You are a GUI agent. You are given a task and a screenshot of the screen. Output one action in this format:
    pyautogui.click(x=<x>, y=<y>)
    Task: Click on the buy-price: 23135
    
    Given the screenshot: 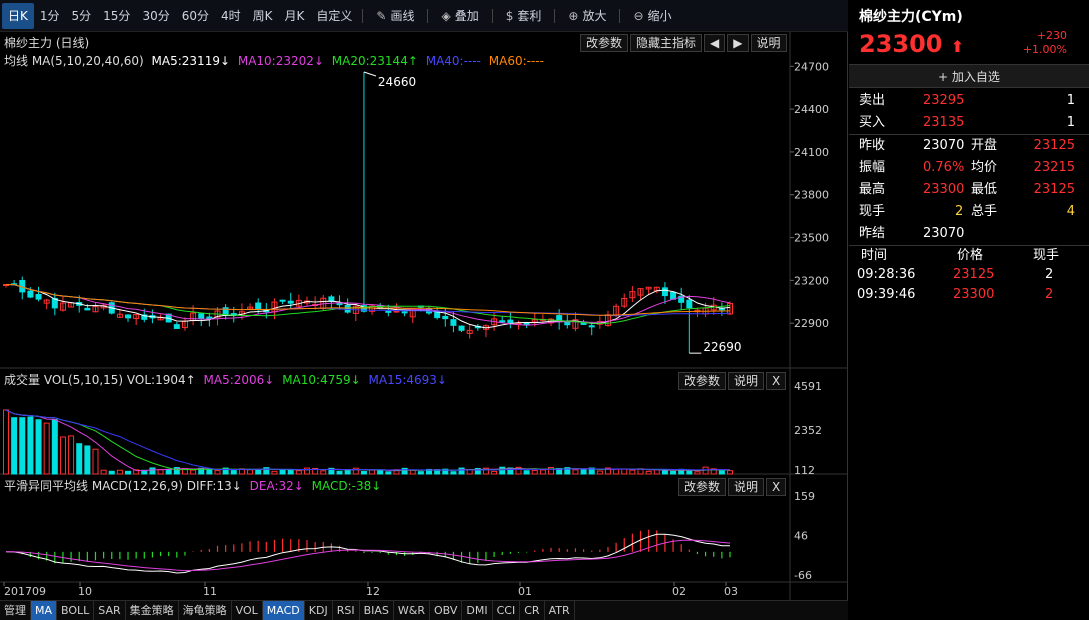 What is the action you would take?
    pyautogui.click(x=944, y=122)
    